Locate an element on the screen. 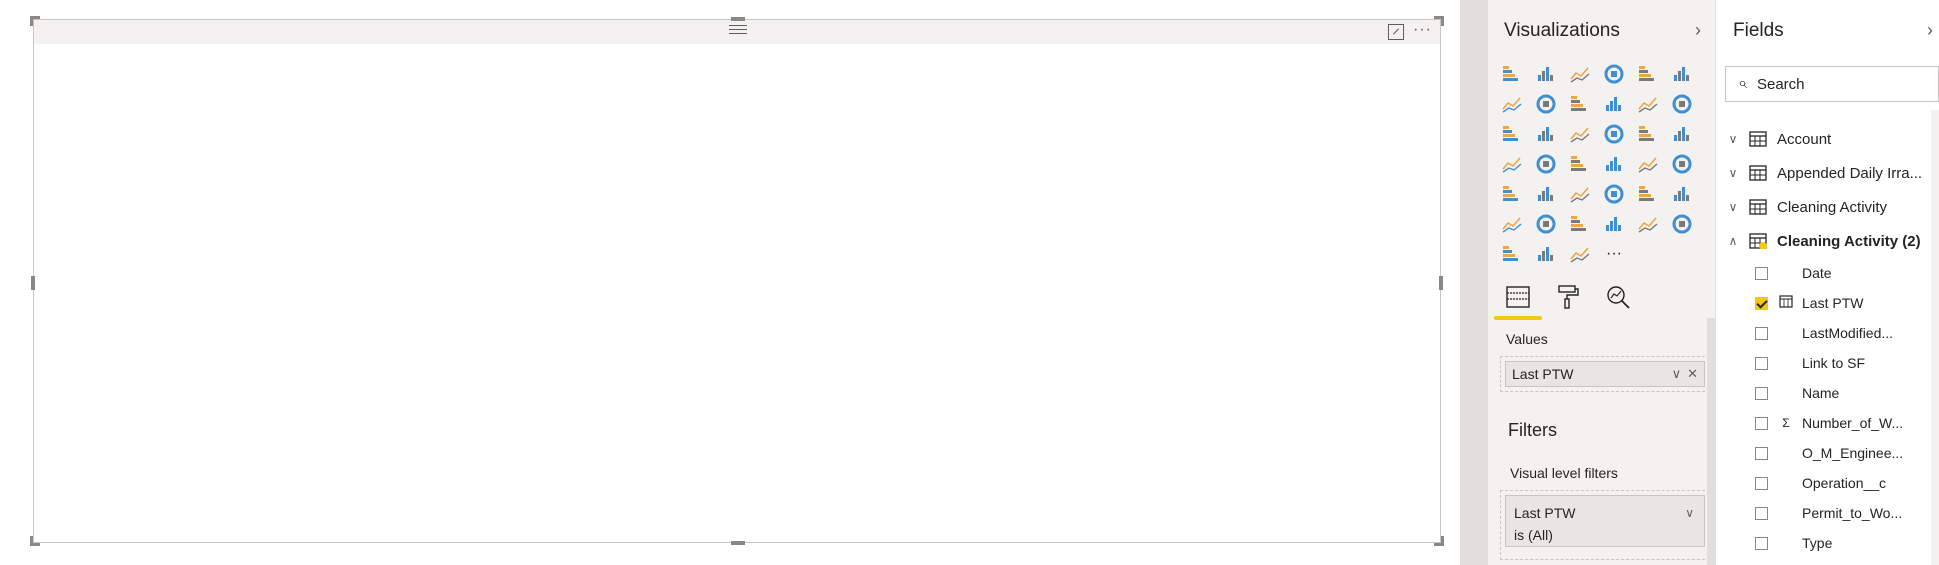 Image resolution: width=1939 pixels, height=565 pixels. pie-chart-icon is located at coordinates (1580, 134).